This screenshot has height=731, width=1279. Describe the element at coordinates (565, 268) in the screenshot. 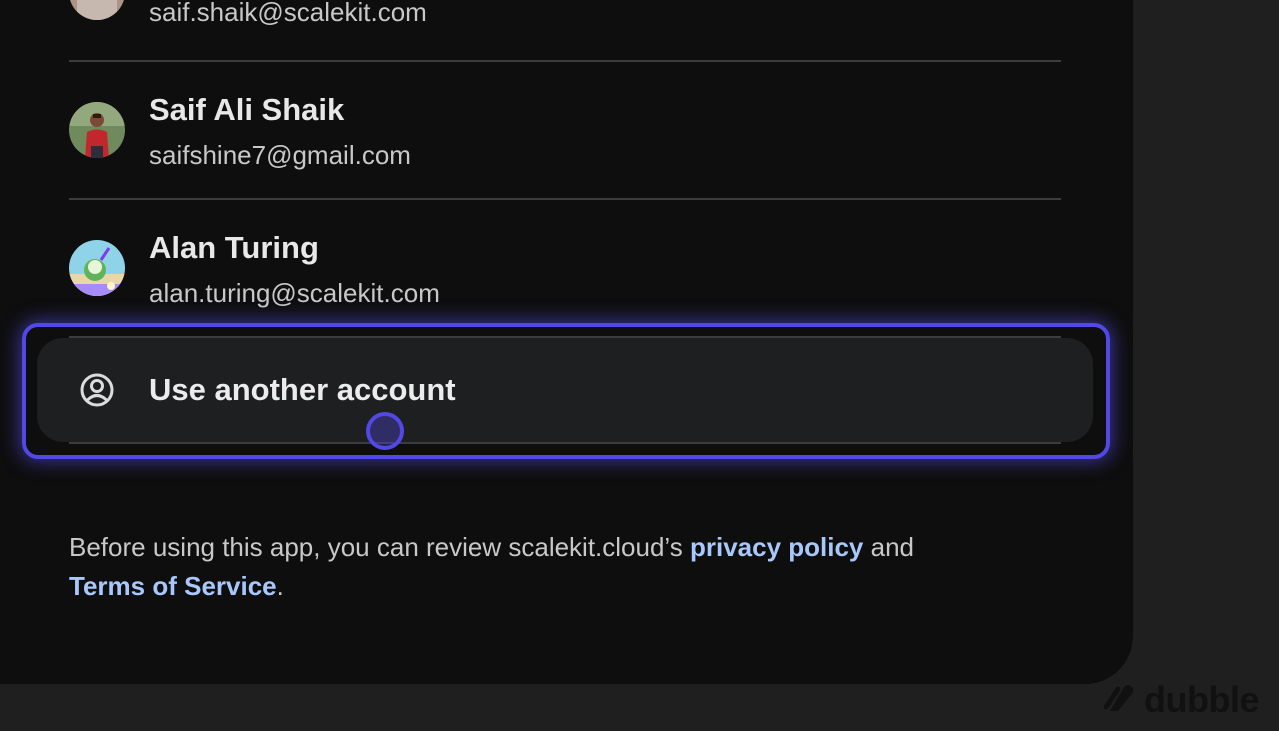

I see `account-row-alan-turing: Alan Turing alan.turing@scalekit.com` at that location.